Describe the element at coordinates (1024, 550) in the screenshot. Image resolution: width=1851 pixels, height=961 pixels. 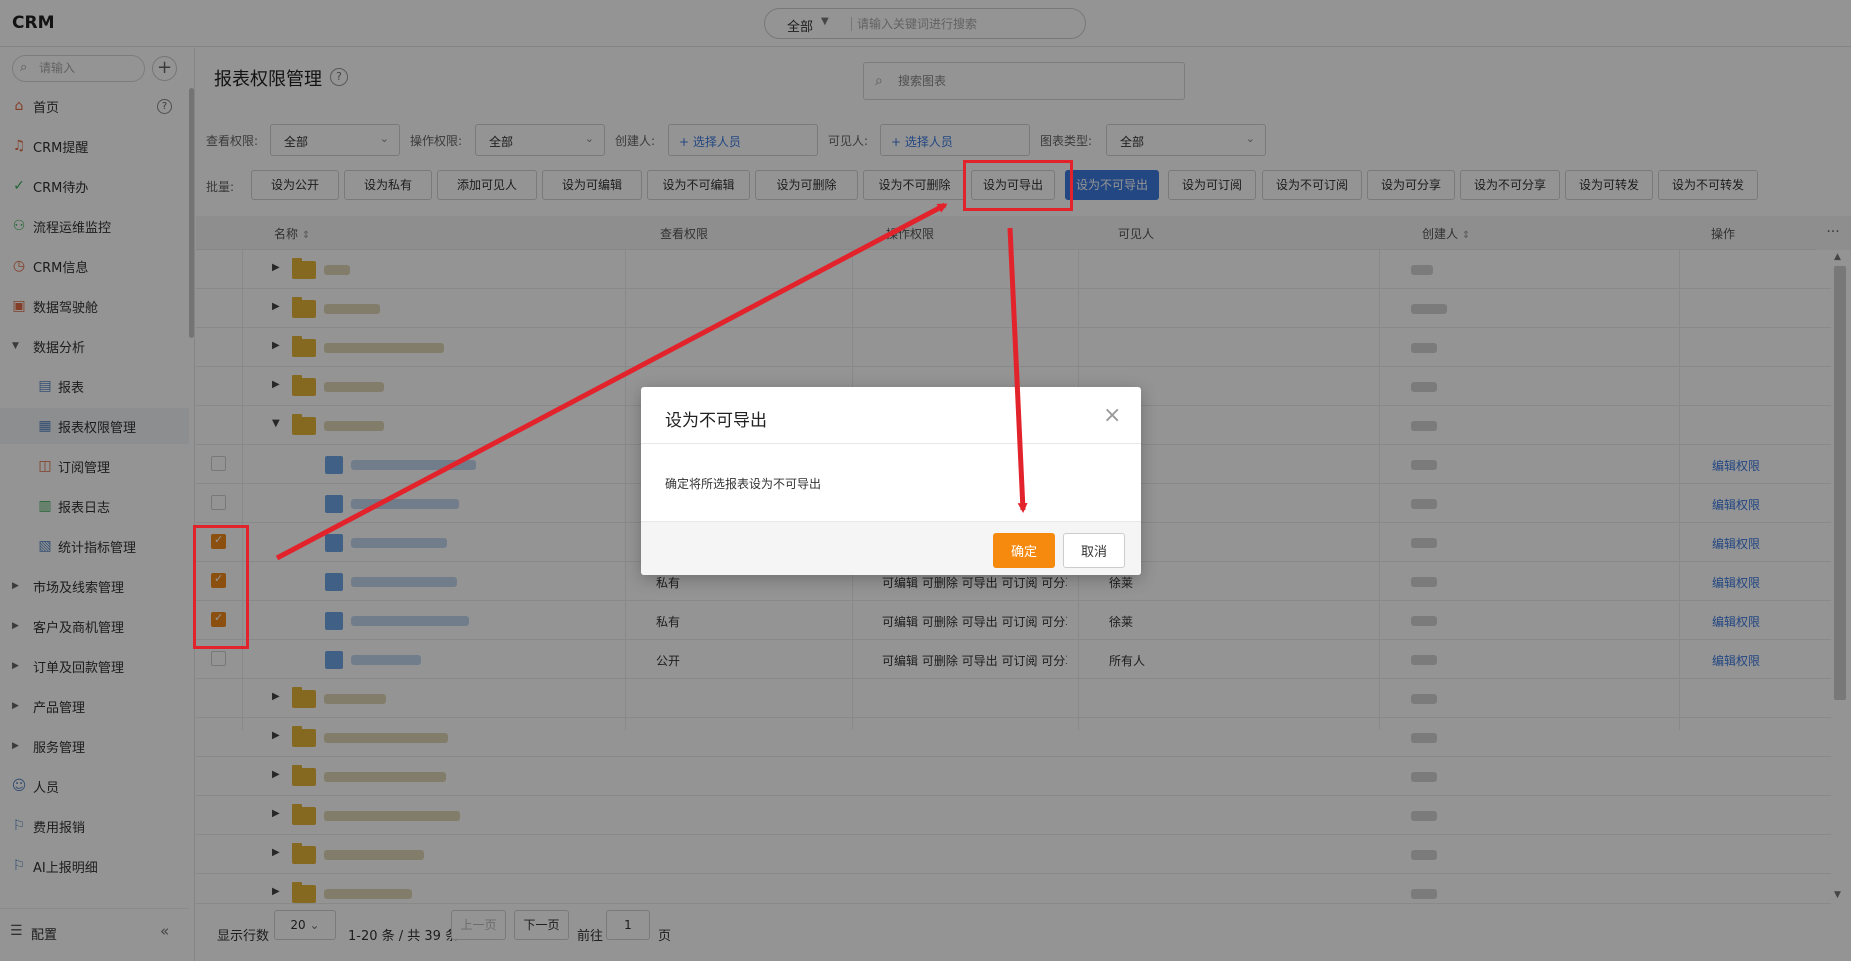
I see `confirm-button: 确定` at that location.